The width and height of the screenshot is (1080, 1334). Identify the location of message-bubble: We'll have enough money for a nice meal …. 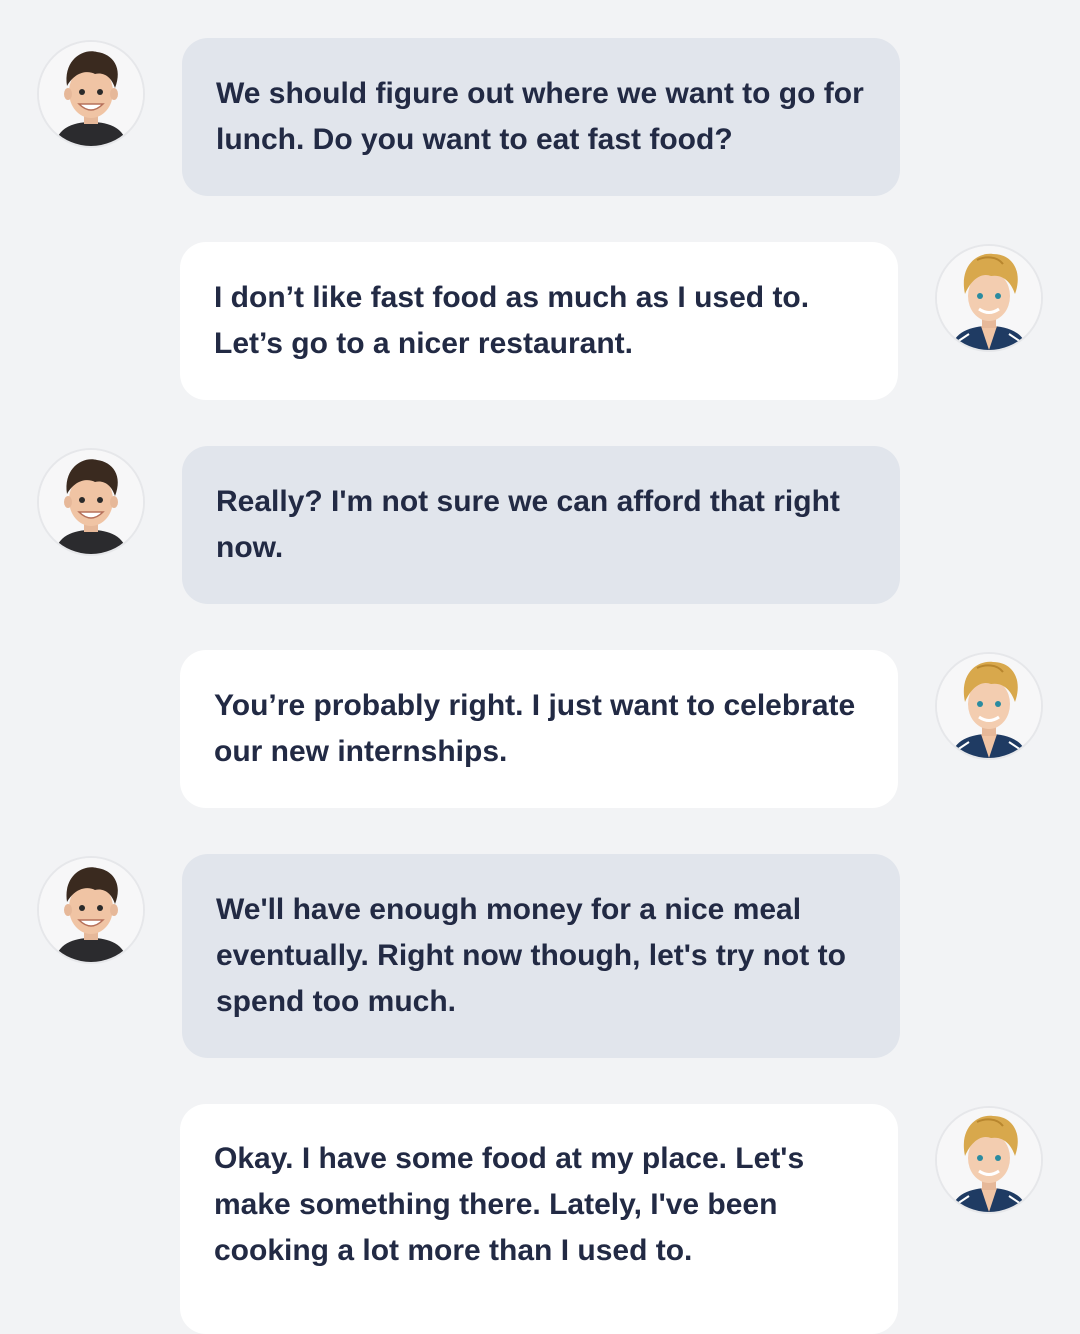
(541, 956).